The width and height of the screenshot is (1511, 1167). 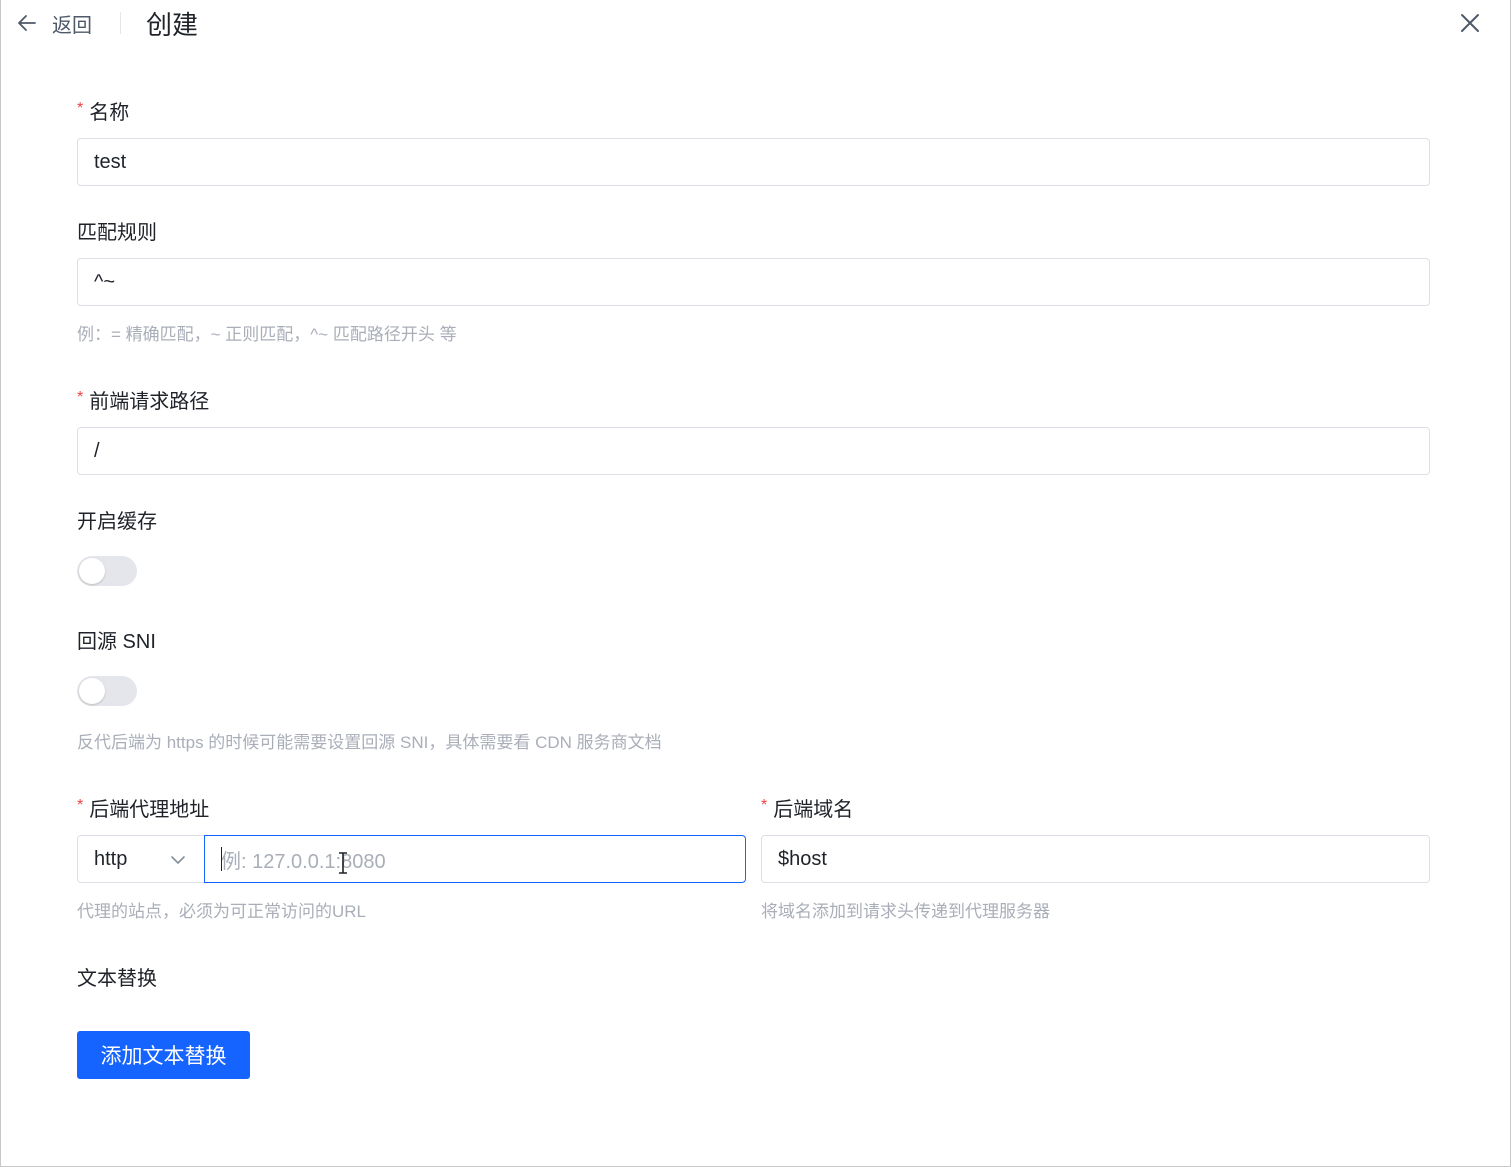 What do you see at coordinates (111, 858) in the screenshot?
I see `protocol-select-value: http` at bounding box center [111, 858].